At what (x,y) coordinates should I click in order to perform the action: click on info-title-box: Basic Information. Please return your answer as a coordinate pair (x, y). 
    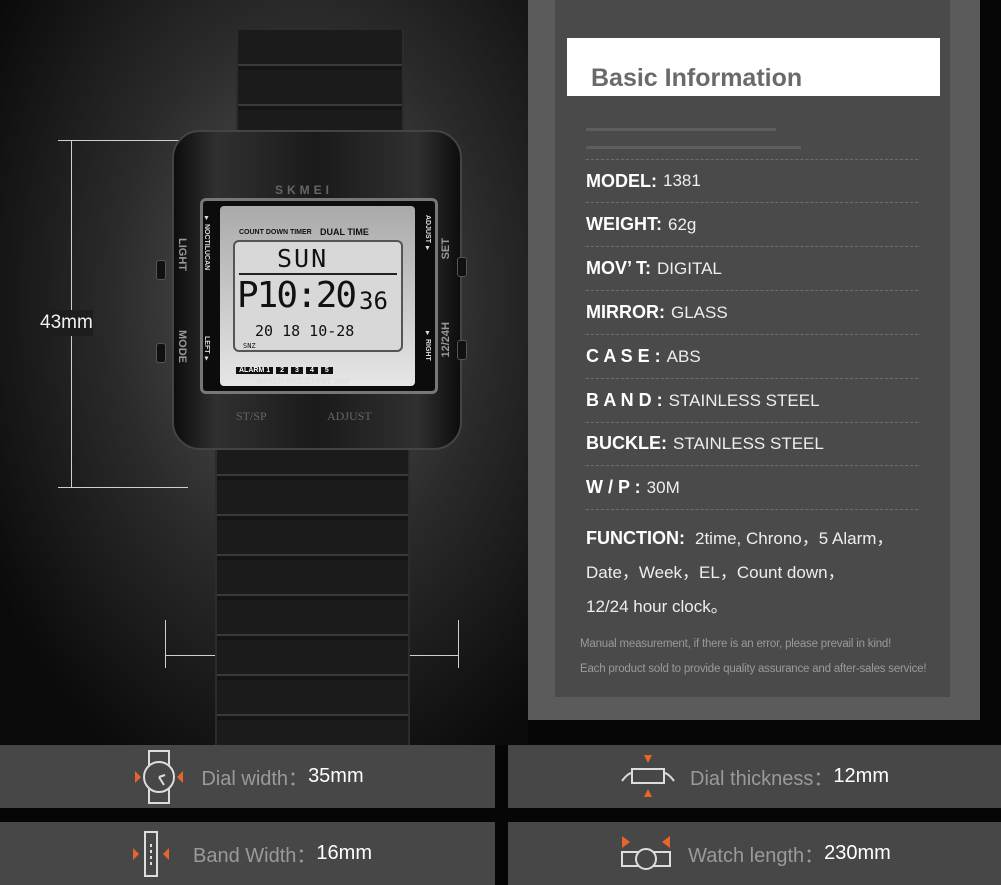
    Looking at the image, I should click on (753, 67).